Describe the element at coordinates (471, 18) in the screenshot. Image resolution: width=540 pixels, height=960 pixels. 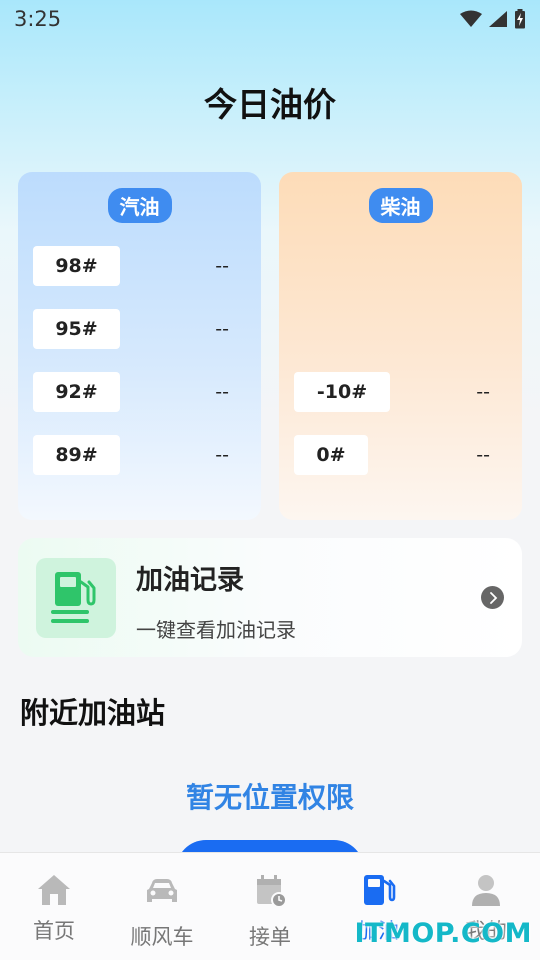
I see `wifi-icon` at that location.